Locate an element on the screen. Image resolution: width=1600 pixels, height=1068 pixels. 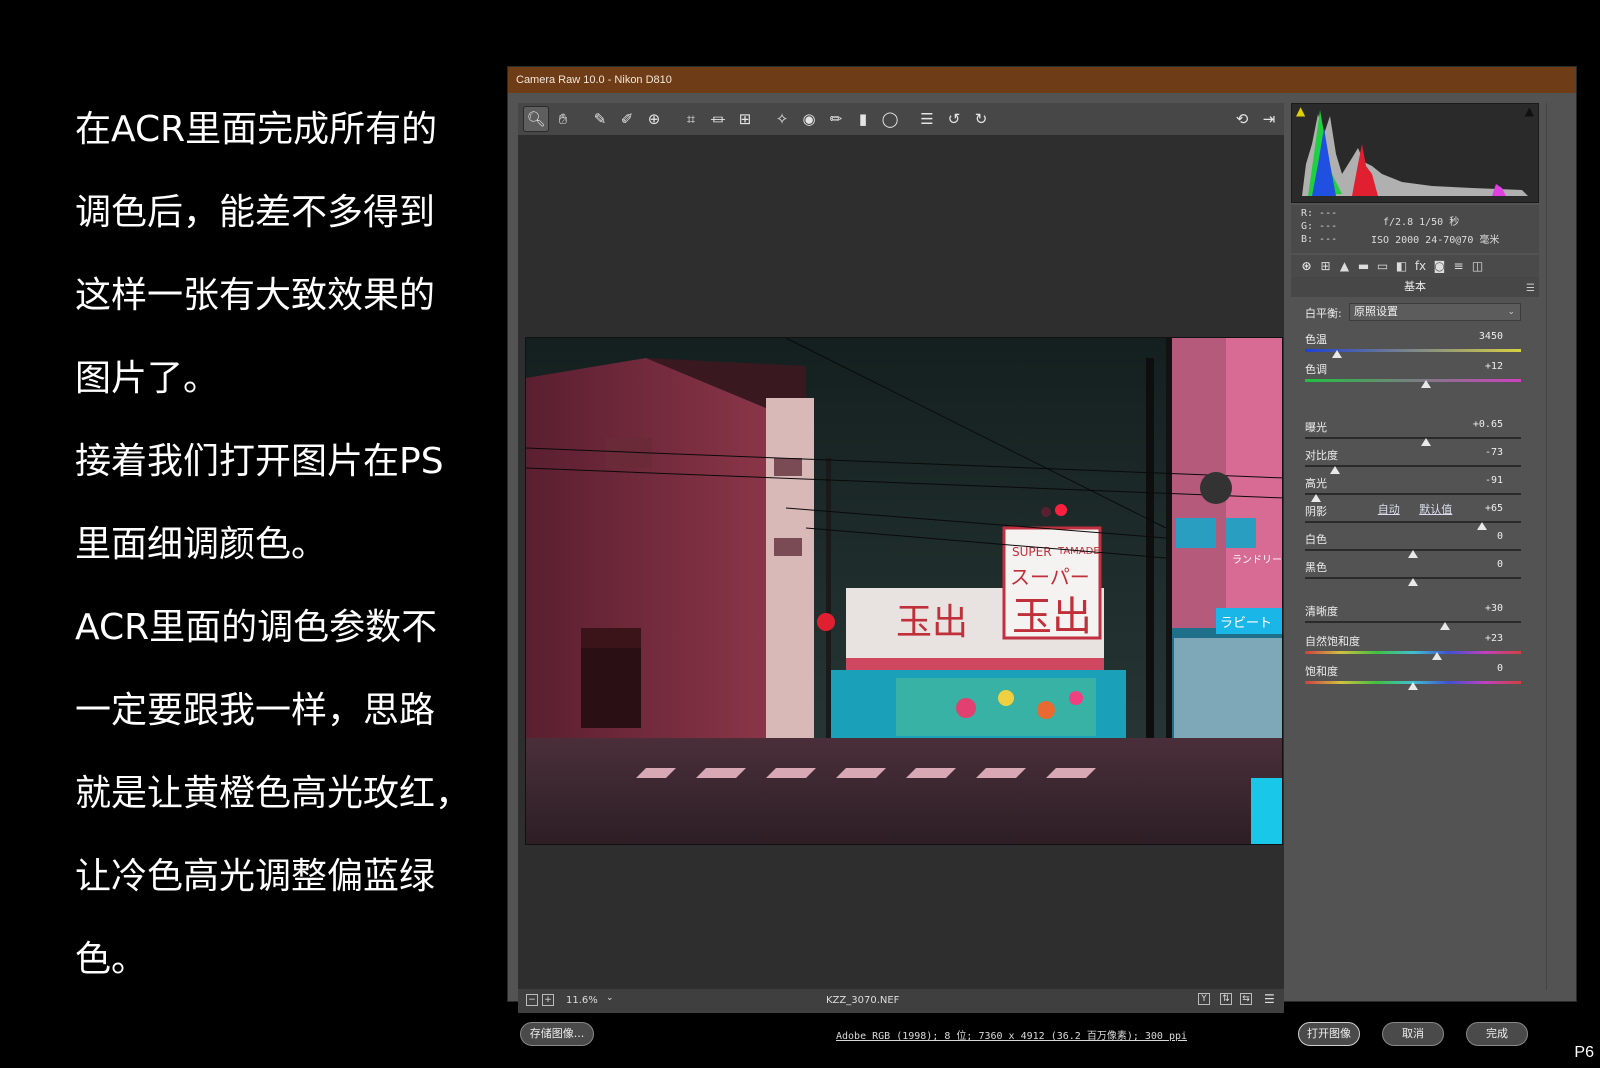
copy-settings-icon: ⇆ is located at coordinates (1246, 999).